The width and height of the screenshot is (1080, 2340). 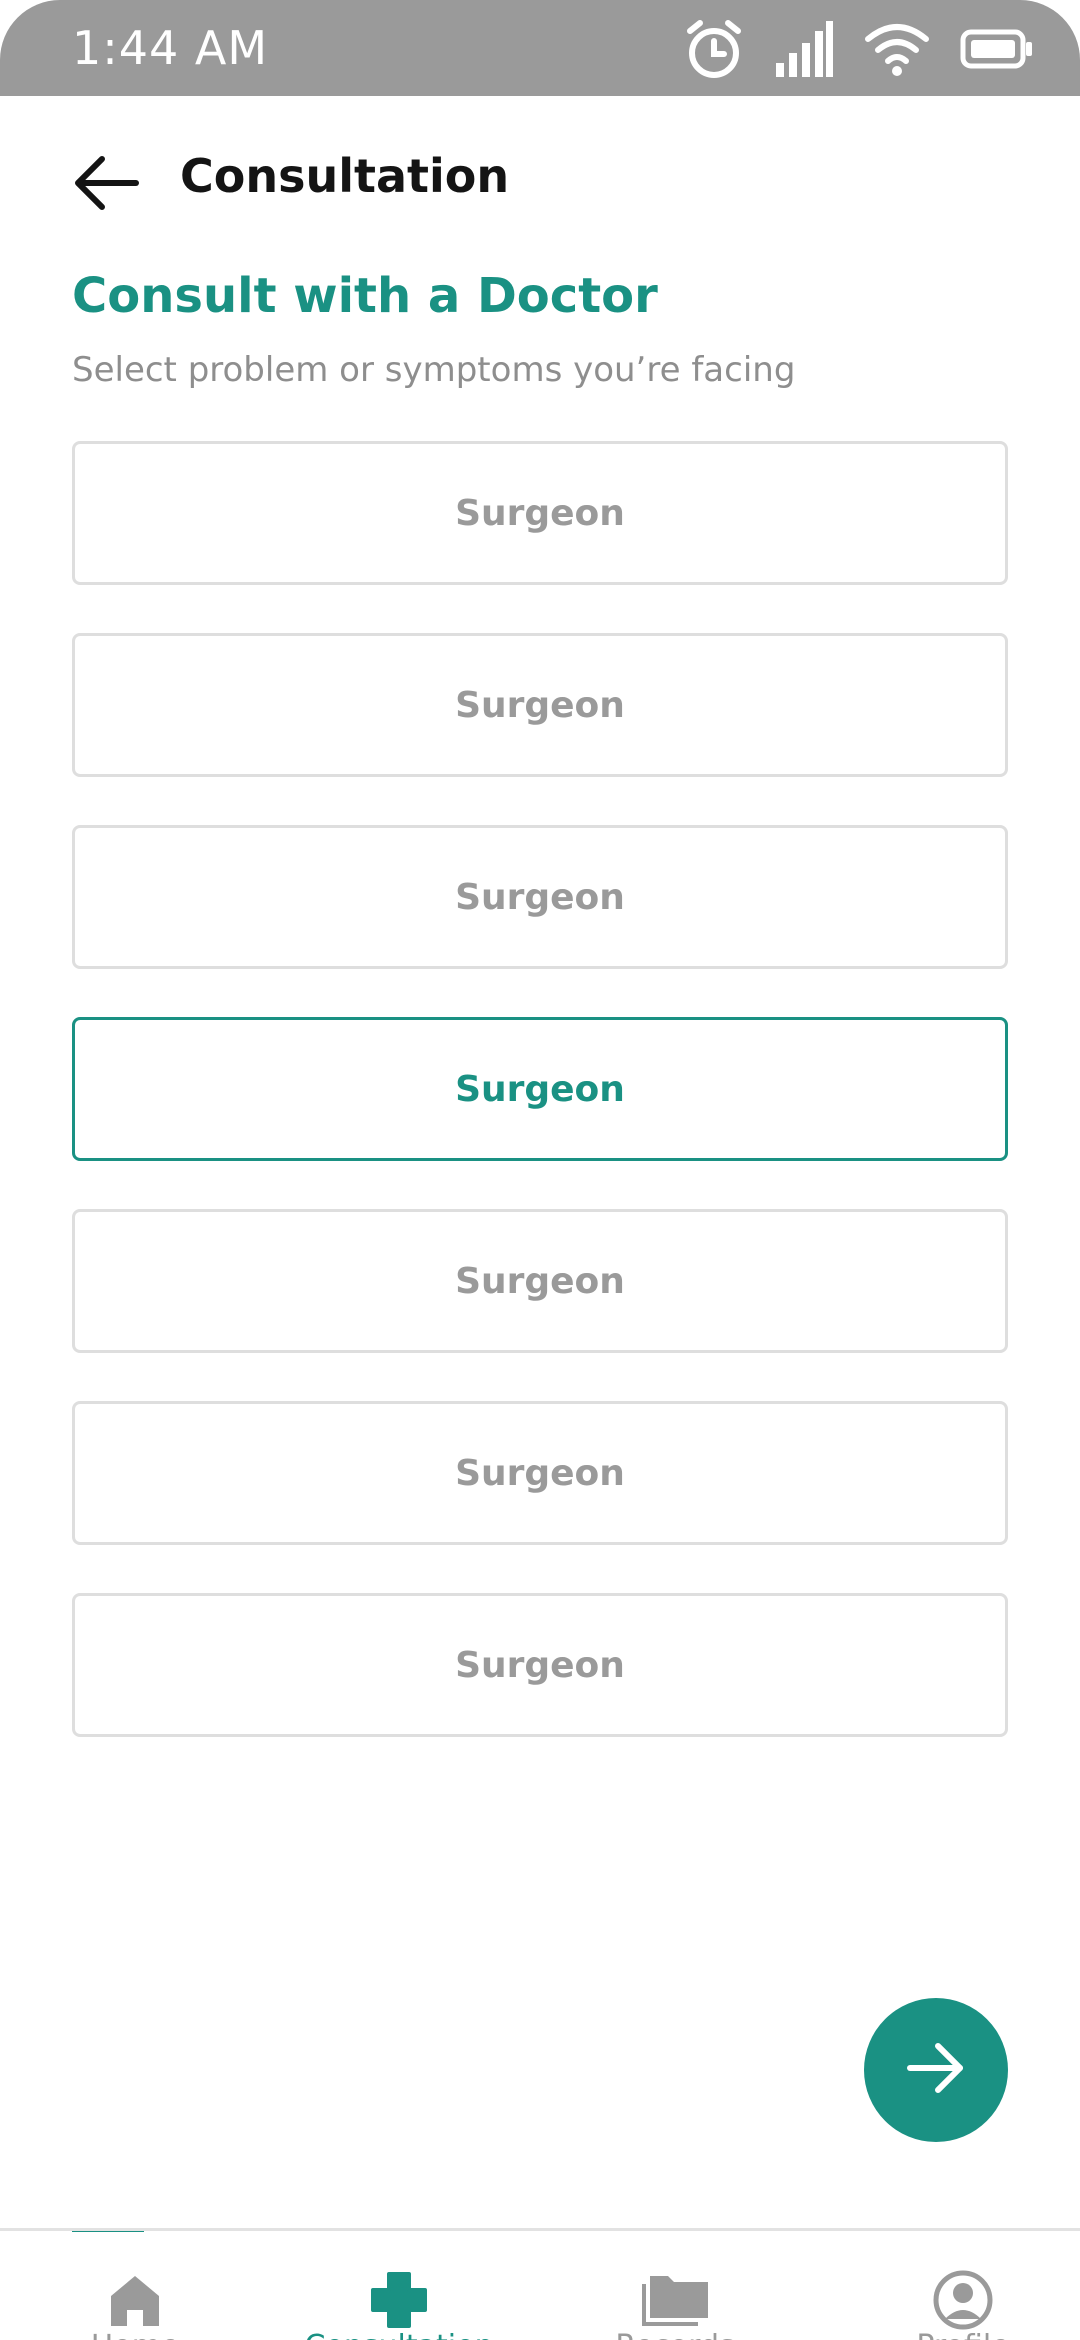 I want to click on option-surgeon-6: Surgeon, so click(x=540, y=1473).